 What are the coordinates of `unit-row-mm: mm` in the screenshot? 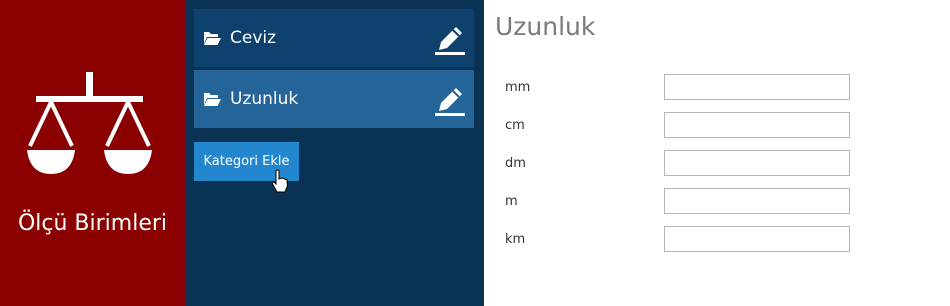 It's located at (725, 88).